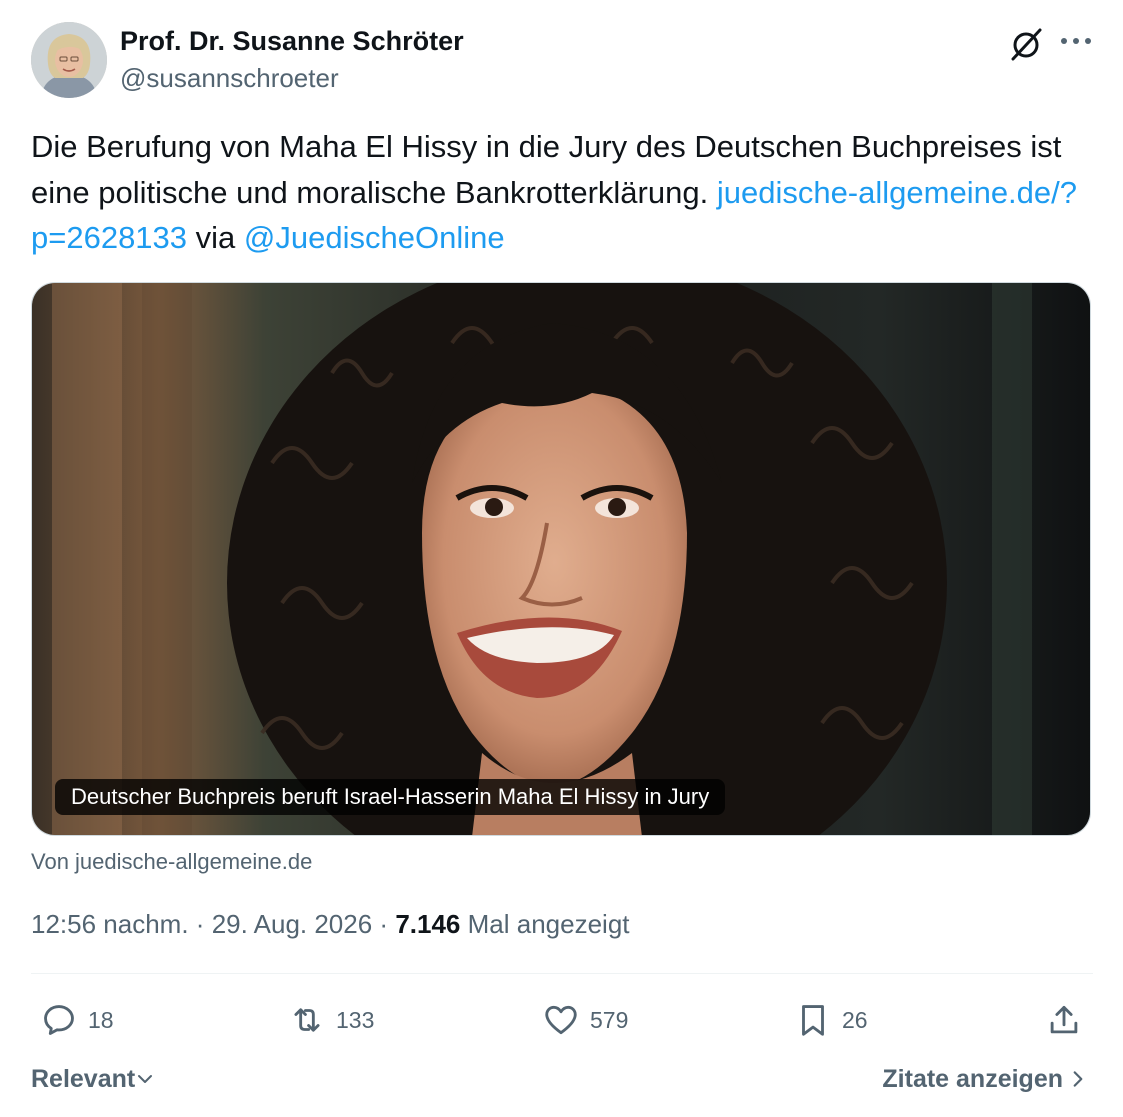  What do you see at coordinates (101, 1019) in the screenshot?
I see `reply-count: 18` at bounding box center [101, 1019].